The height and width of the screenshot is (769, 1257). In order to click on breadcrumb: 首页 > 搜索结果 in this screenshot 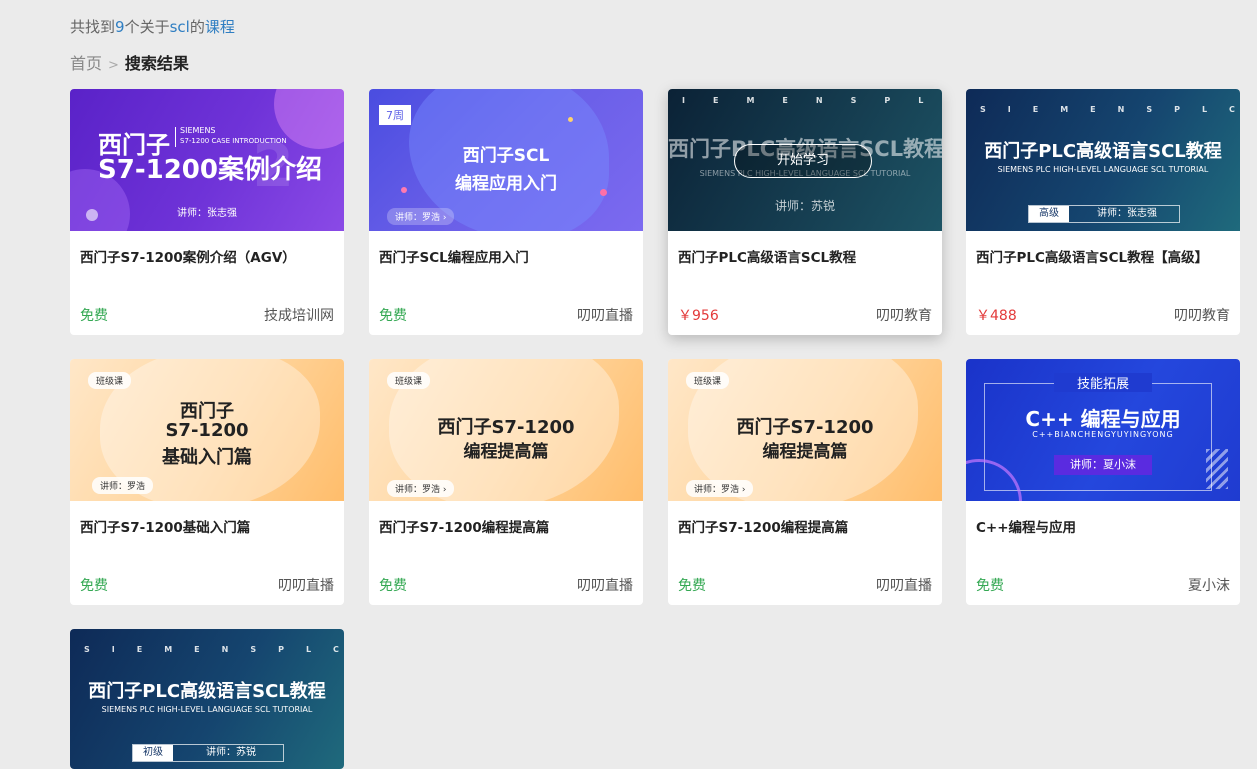, I will do `click(129, 62)`.